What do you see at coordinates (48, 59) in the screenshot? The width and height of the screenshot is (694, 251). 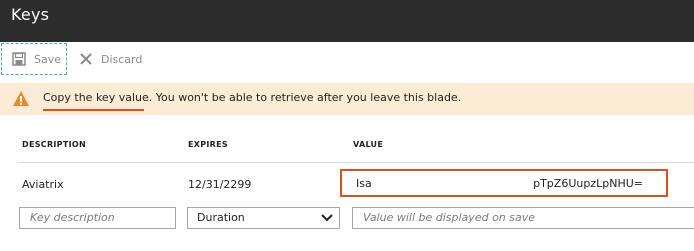 I see `save-label: Save` at bounding box center [48, 59].